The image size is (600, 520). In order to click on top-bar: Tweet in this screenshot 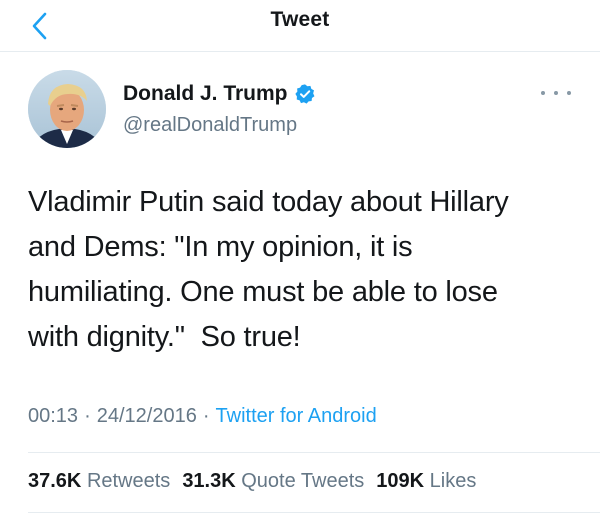, I will do `click(300, 26)`.